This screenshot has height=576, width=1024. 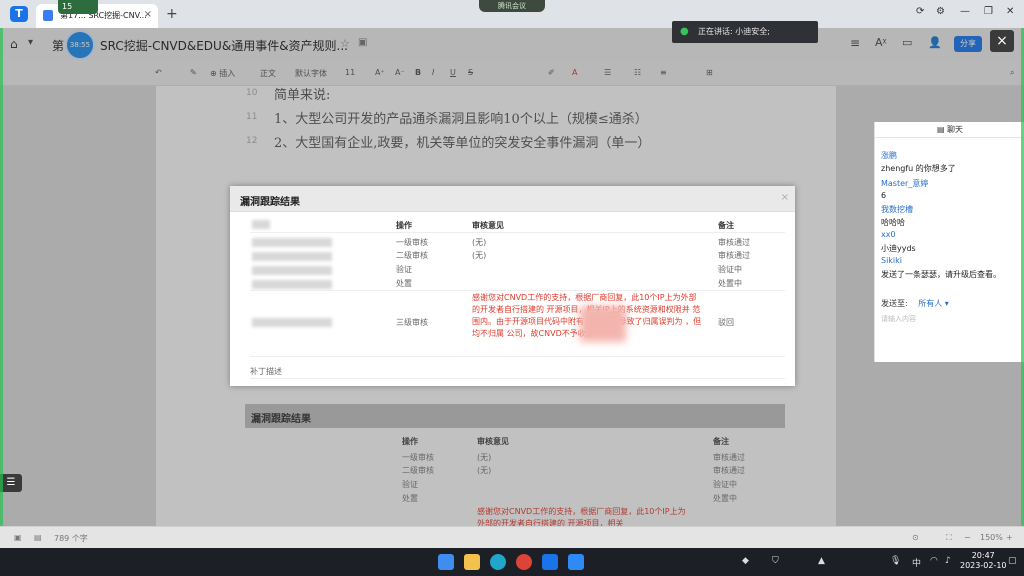 I want to click on row-op: 二级审核, so click(x=412, y=255).